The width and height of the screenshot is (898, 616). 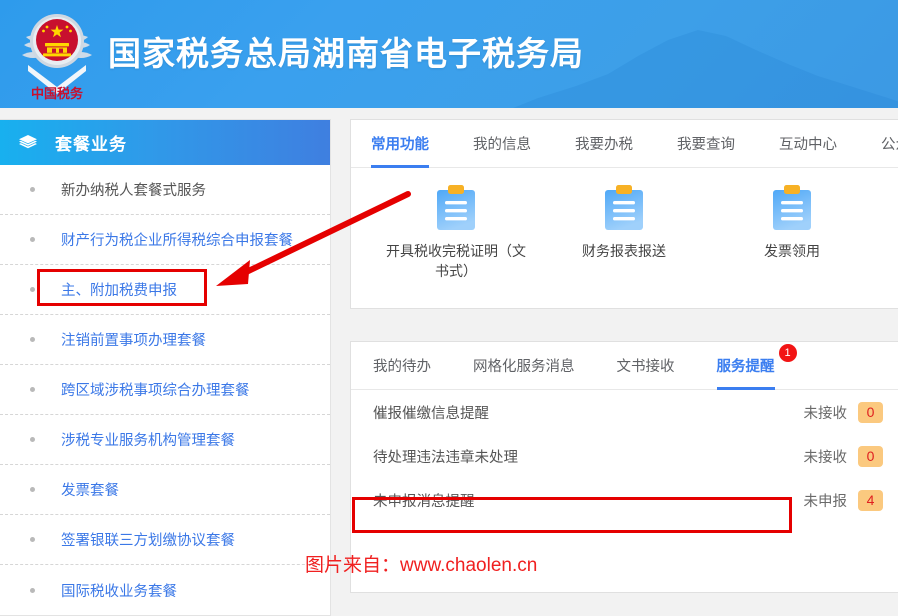 I want to click on tab-wode-xinxi: 我的信息, so click(x=502, y=143).